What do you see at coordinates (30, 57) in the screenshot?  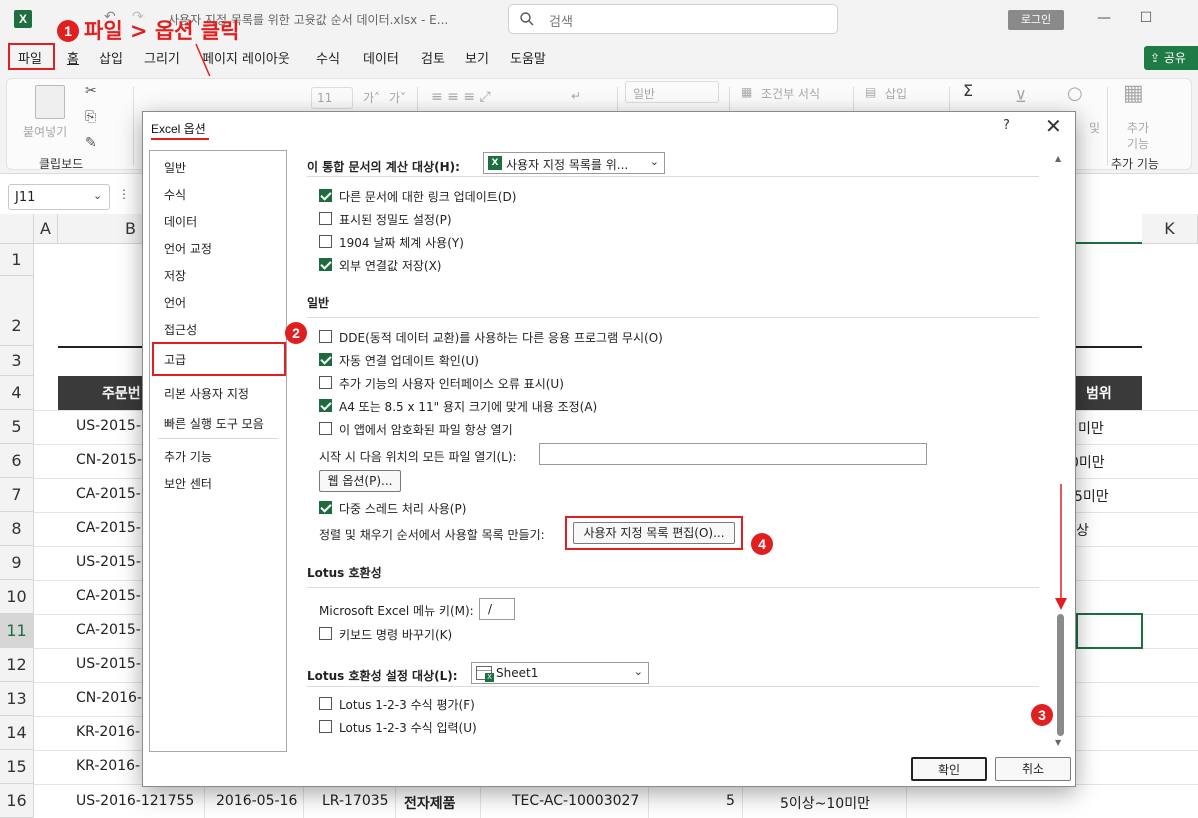 I see `menu-file: 파일` at bounding box center [30, 57].